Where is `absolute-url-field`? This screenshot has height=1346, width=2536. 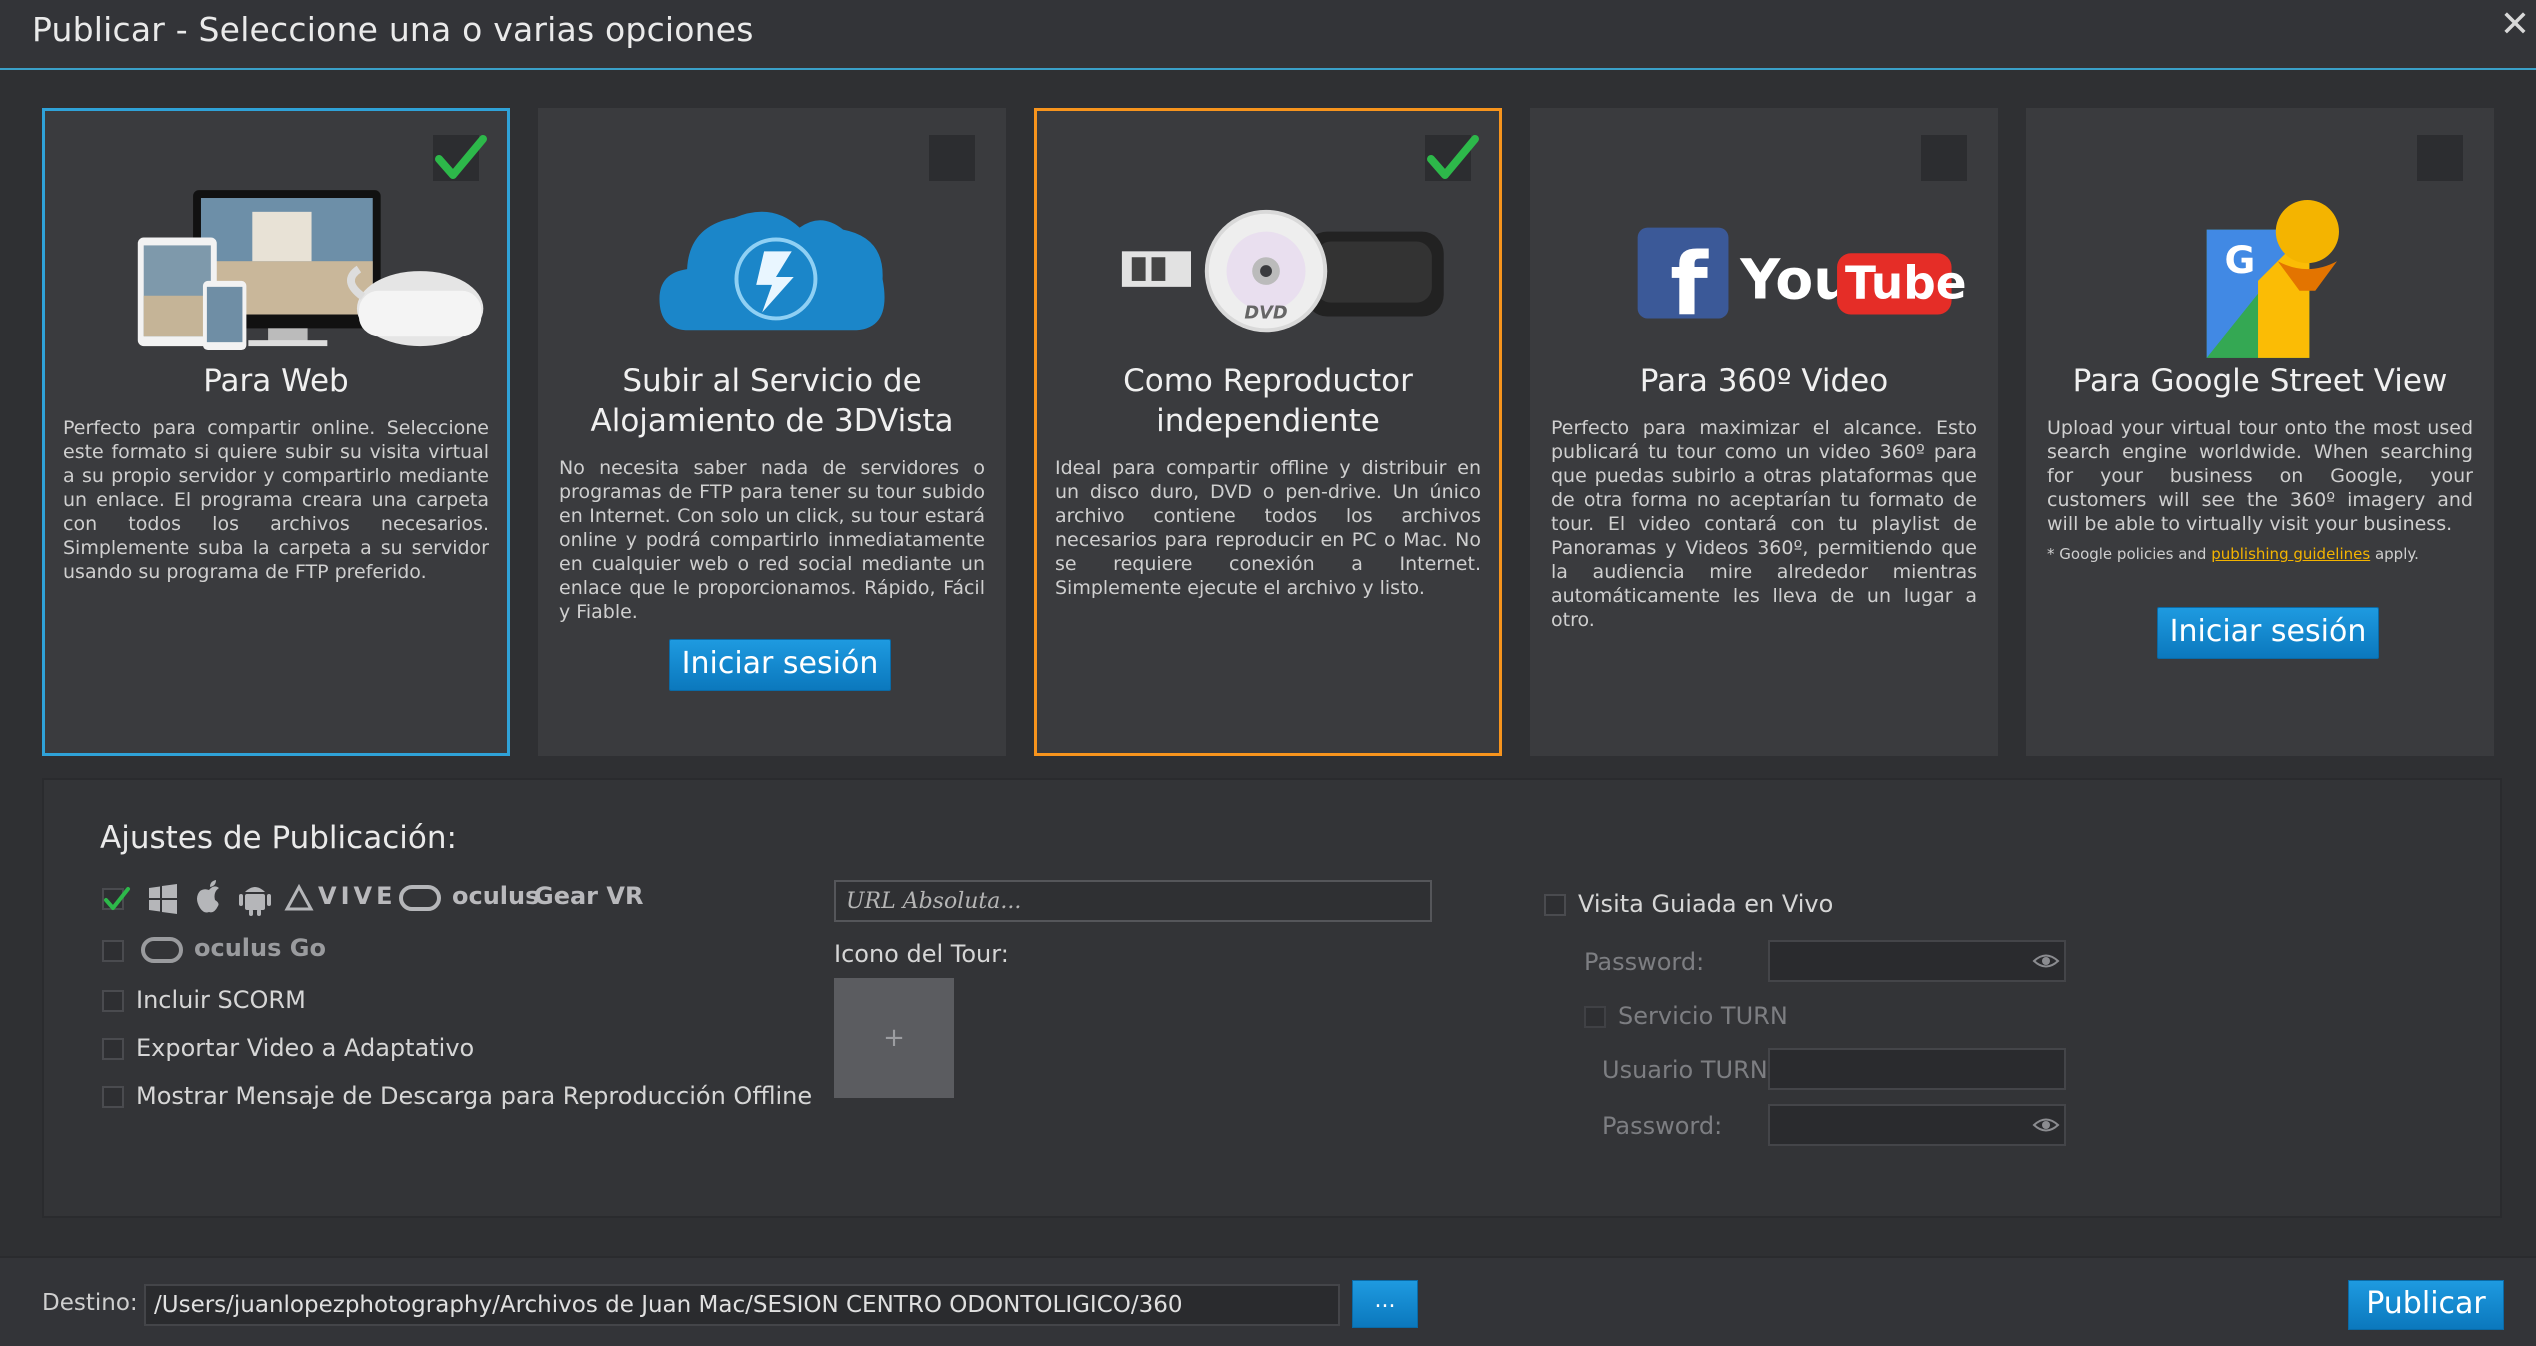 absolute-url-field is located at coordinates (1133, 901).